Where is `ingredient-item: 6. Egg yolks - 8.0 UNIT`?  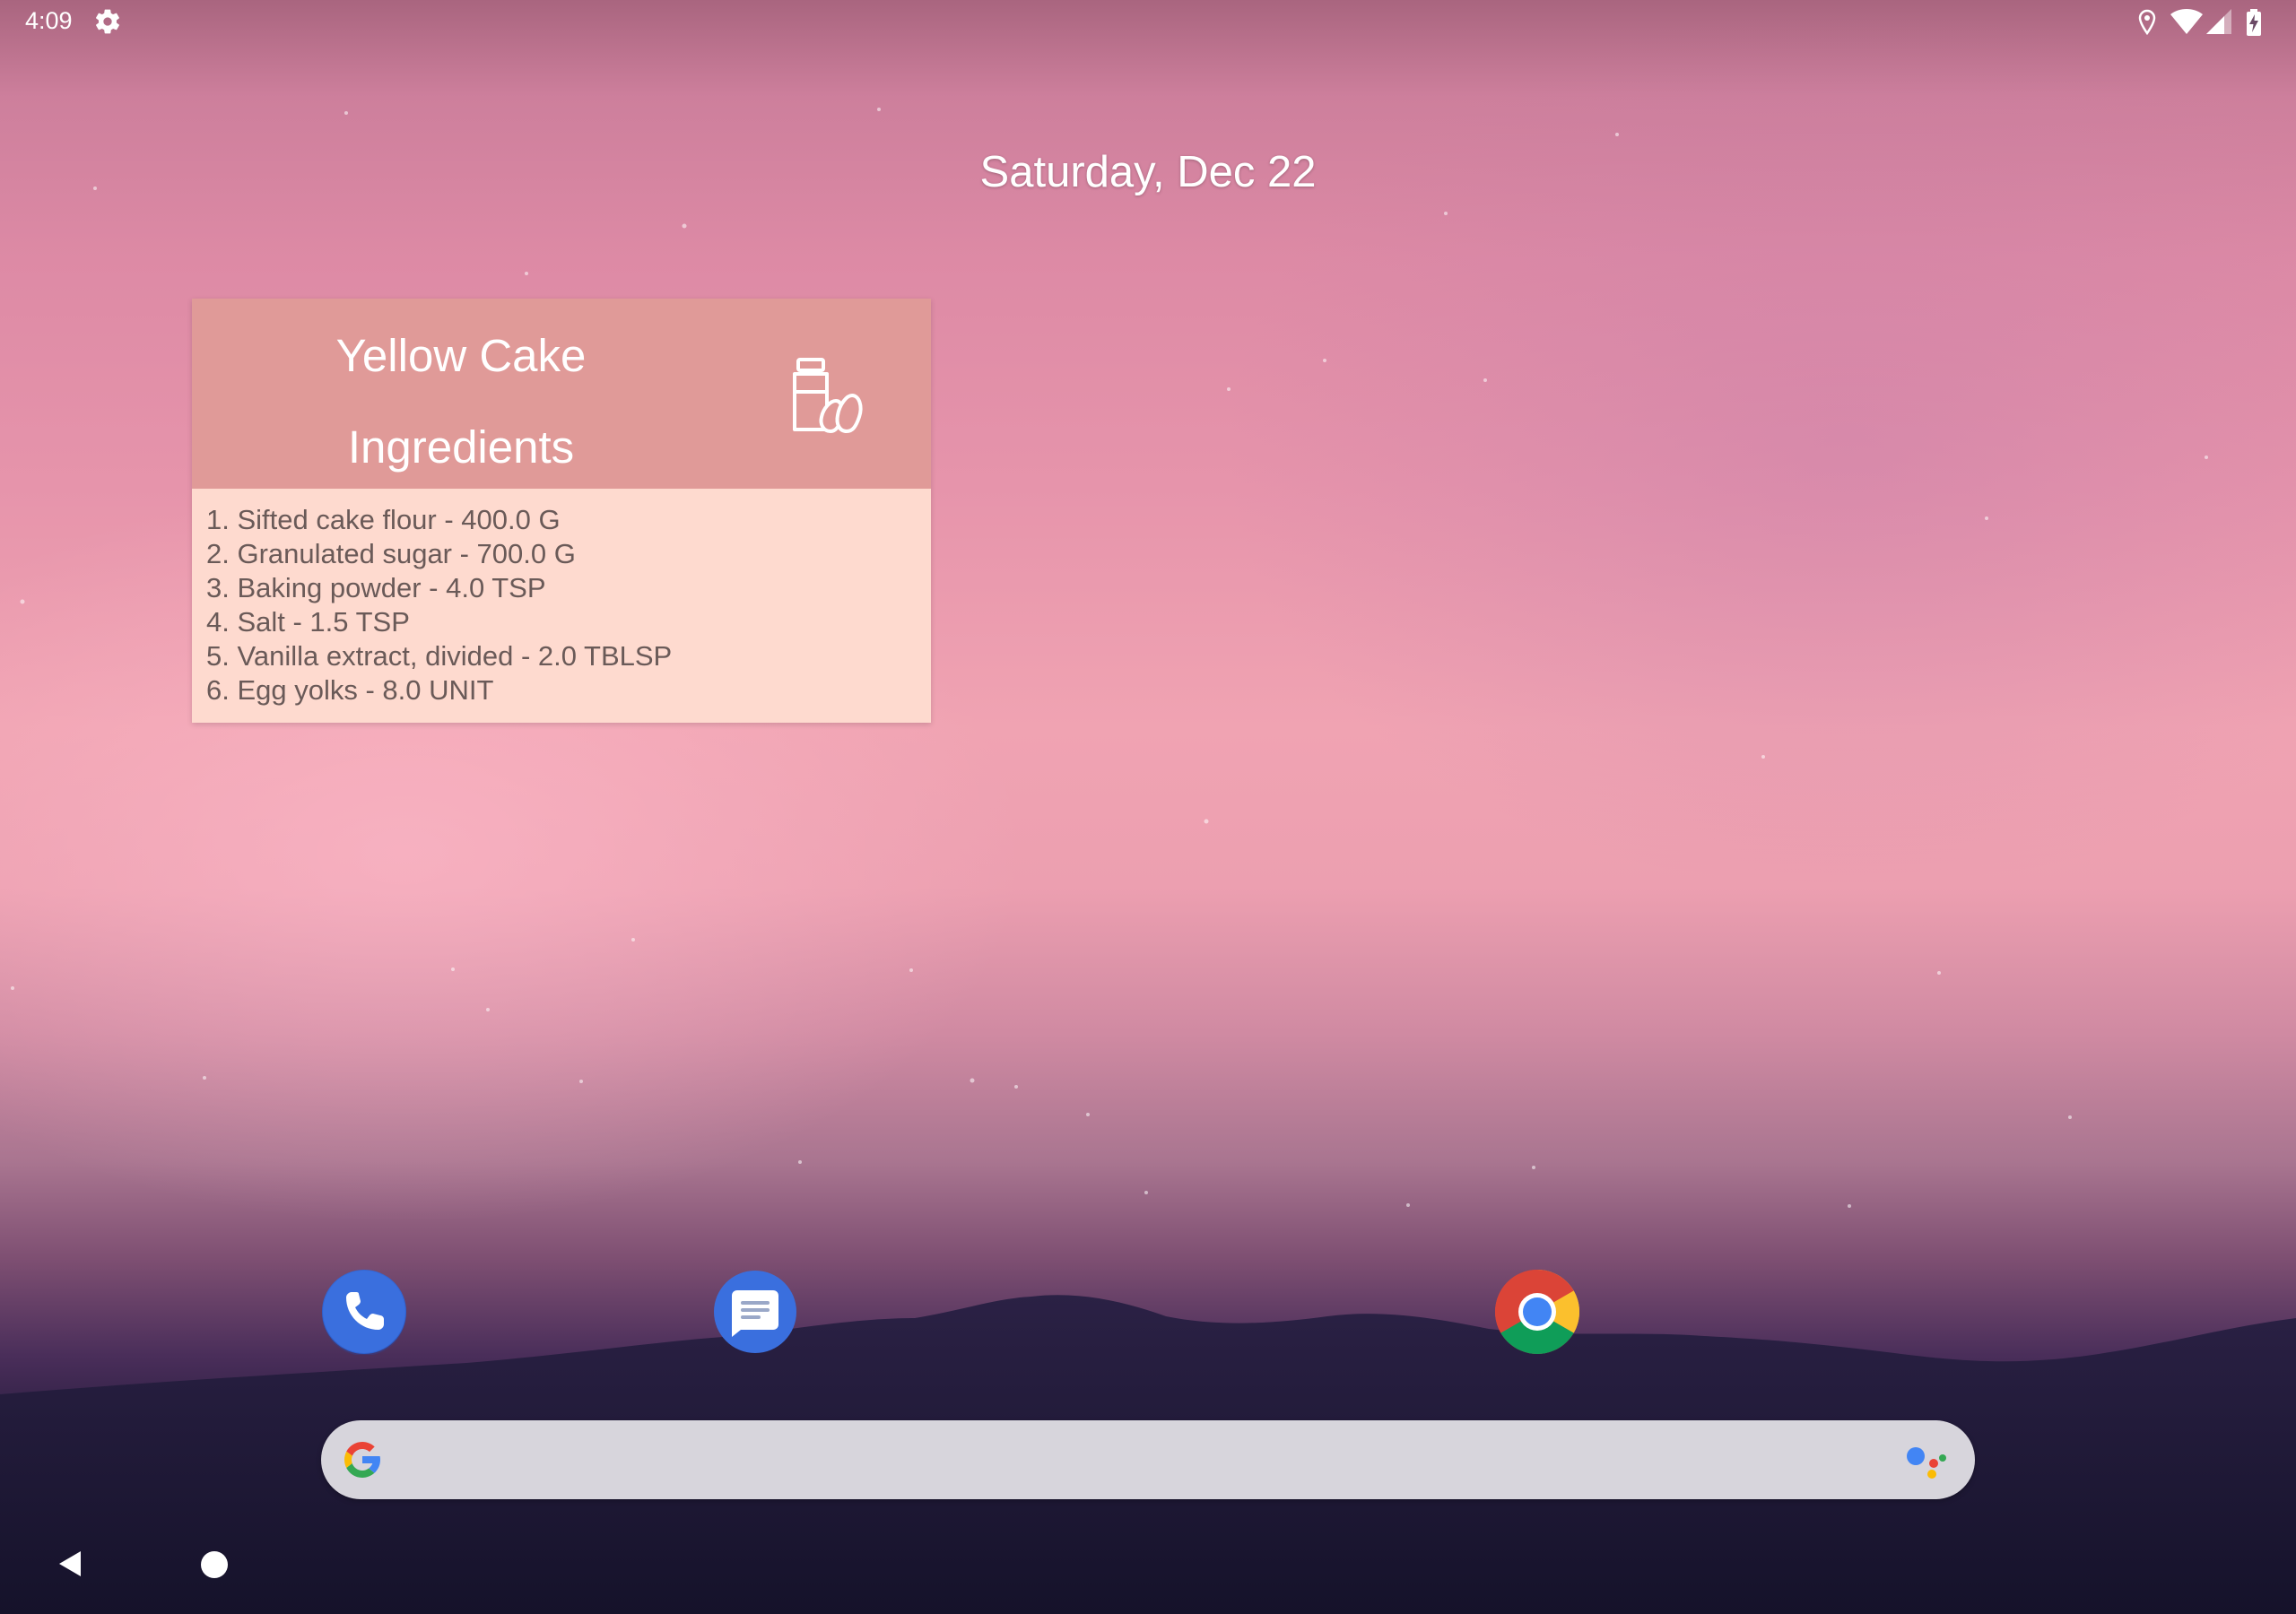 ingredient-item: 6. Egg yolks - 8.0 UNIT is located at coordinates (350, 690).